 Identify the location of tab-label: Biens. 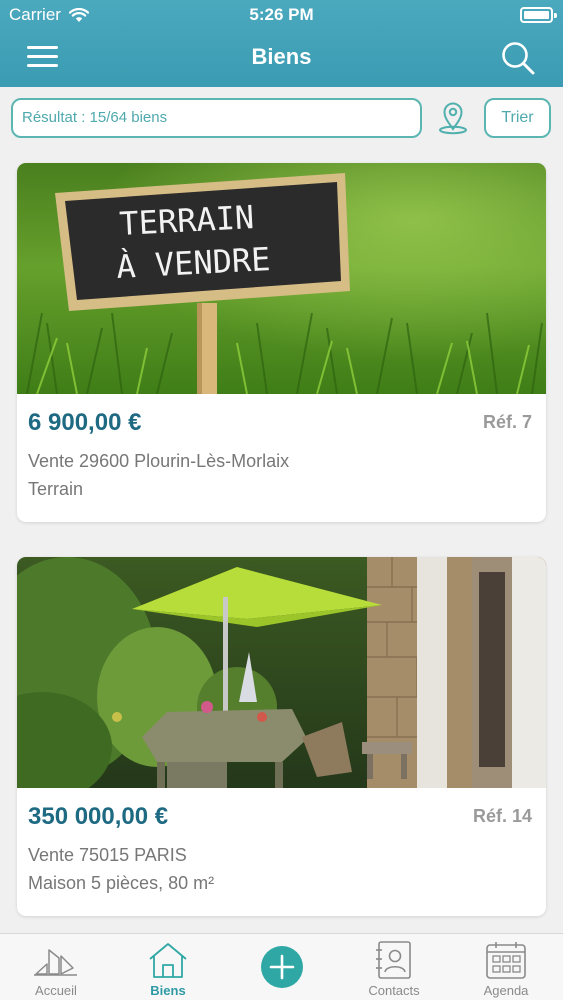
(168, 990).